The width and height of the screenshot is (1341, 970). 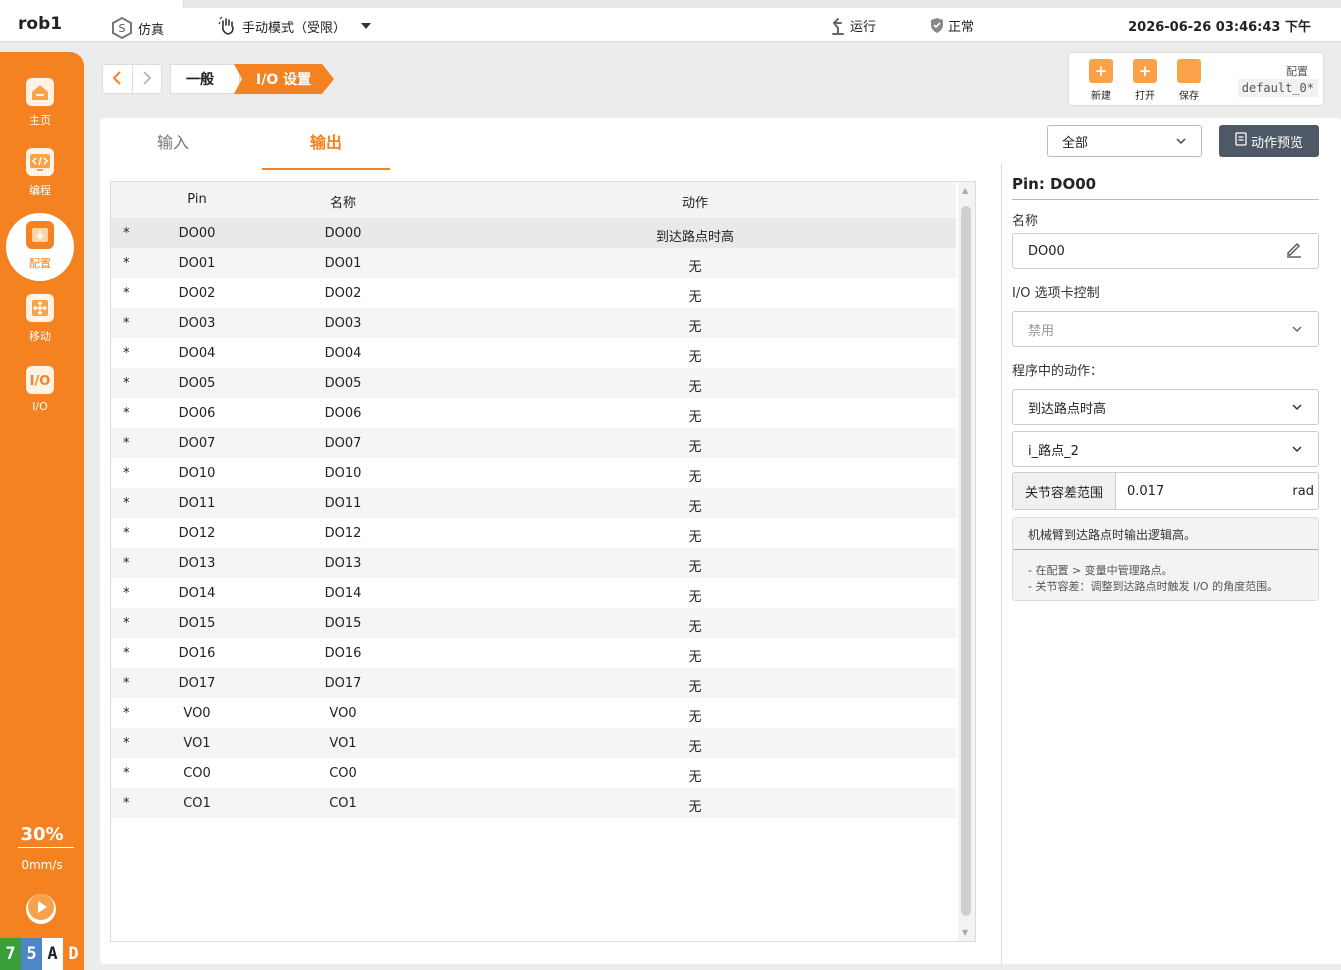 What do you see at coordinates (1189, 96) in the screenshot?
I see `save-label: 保存` at bounding box center [1189, 96].